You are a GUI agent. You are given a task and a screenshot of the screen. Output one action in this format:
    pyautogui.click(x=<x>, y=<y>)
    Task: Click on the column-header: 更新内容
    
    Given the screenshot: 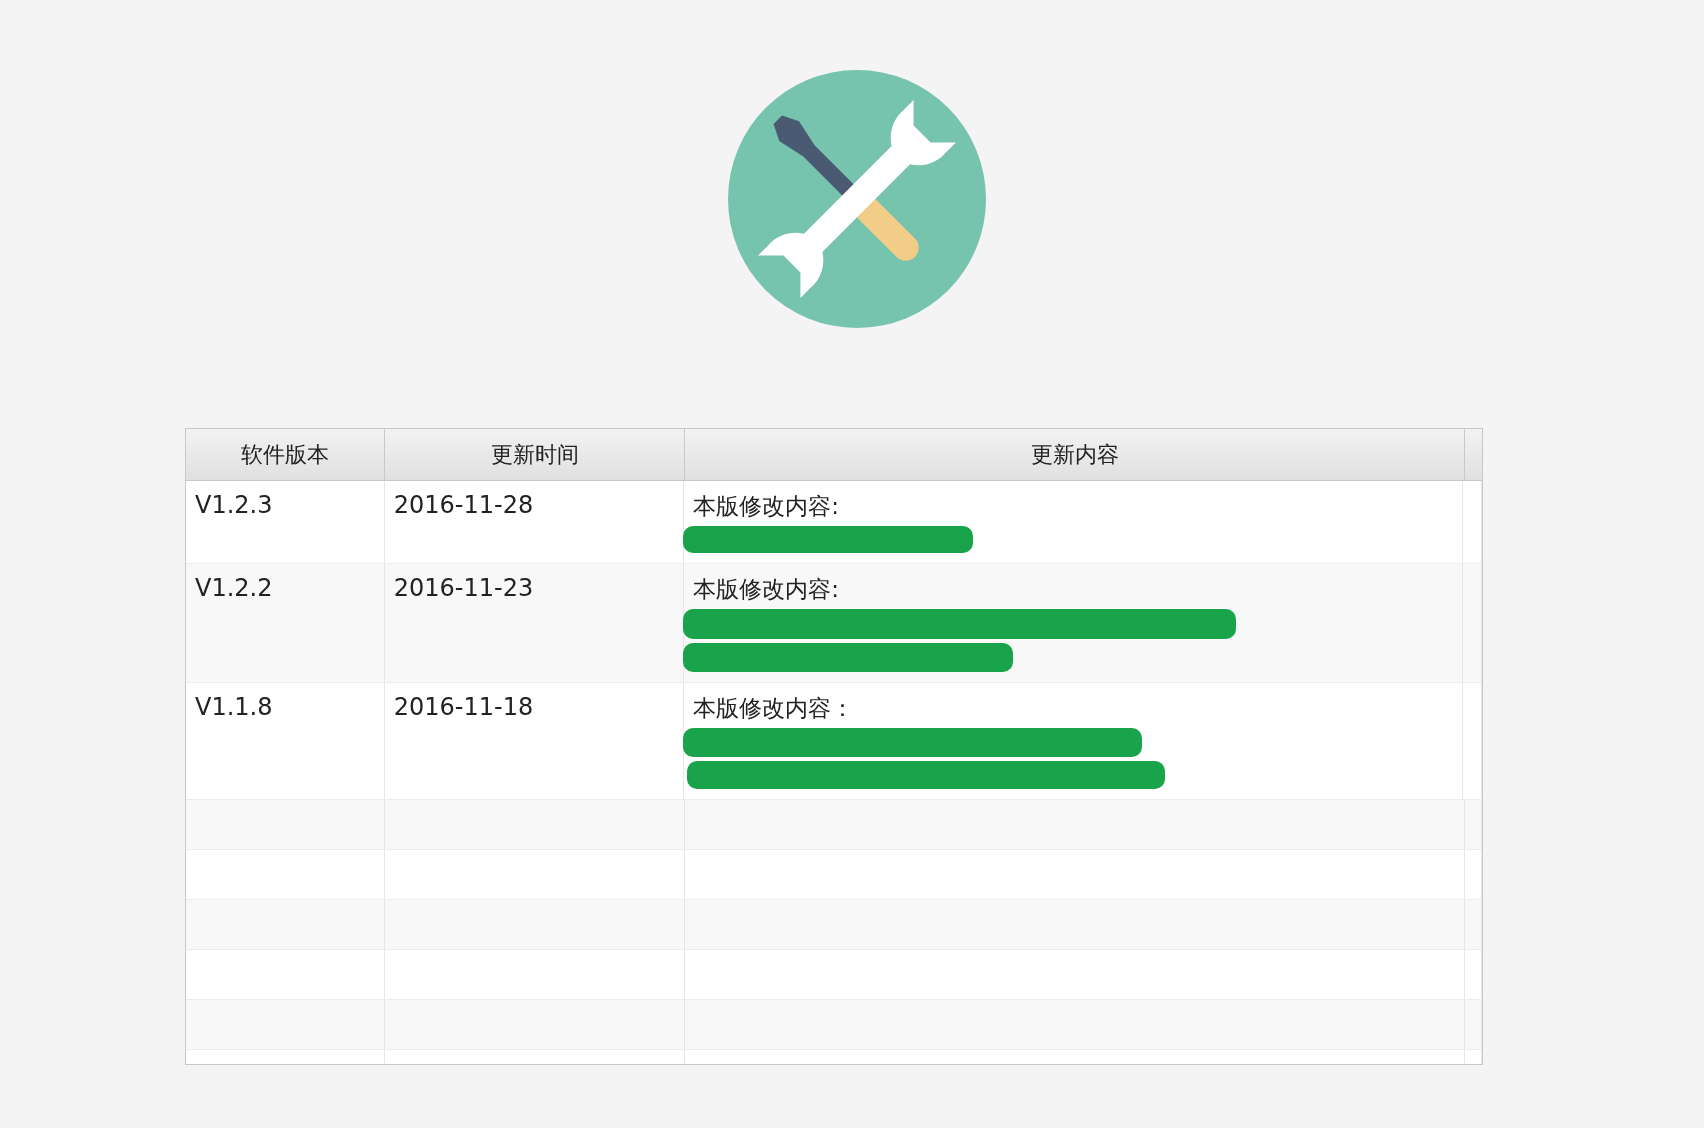 What is the action you would take?
    pyautogui.click(x=1075, y=455)
    